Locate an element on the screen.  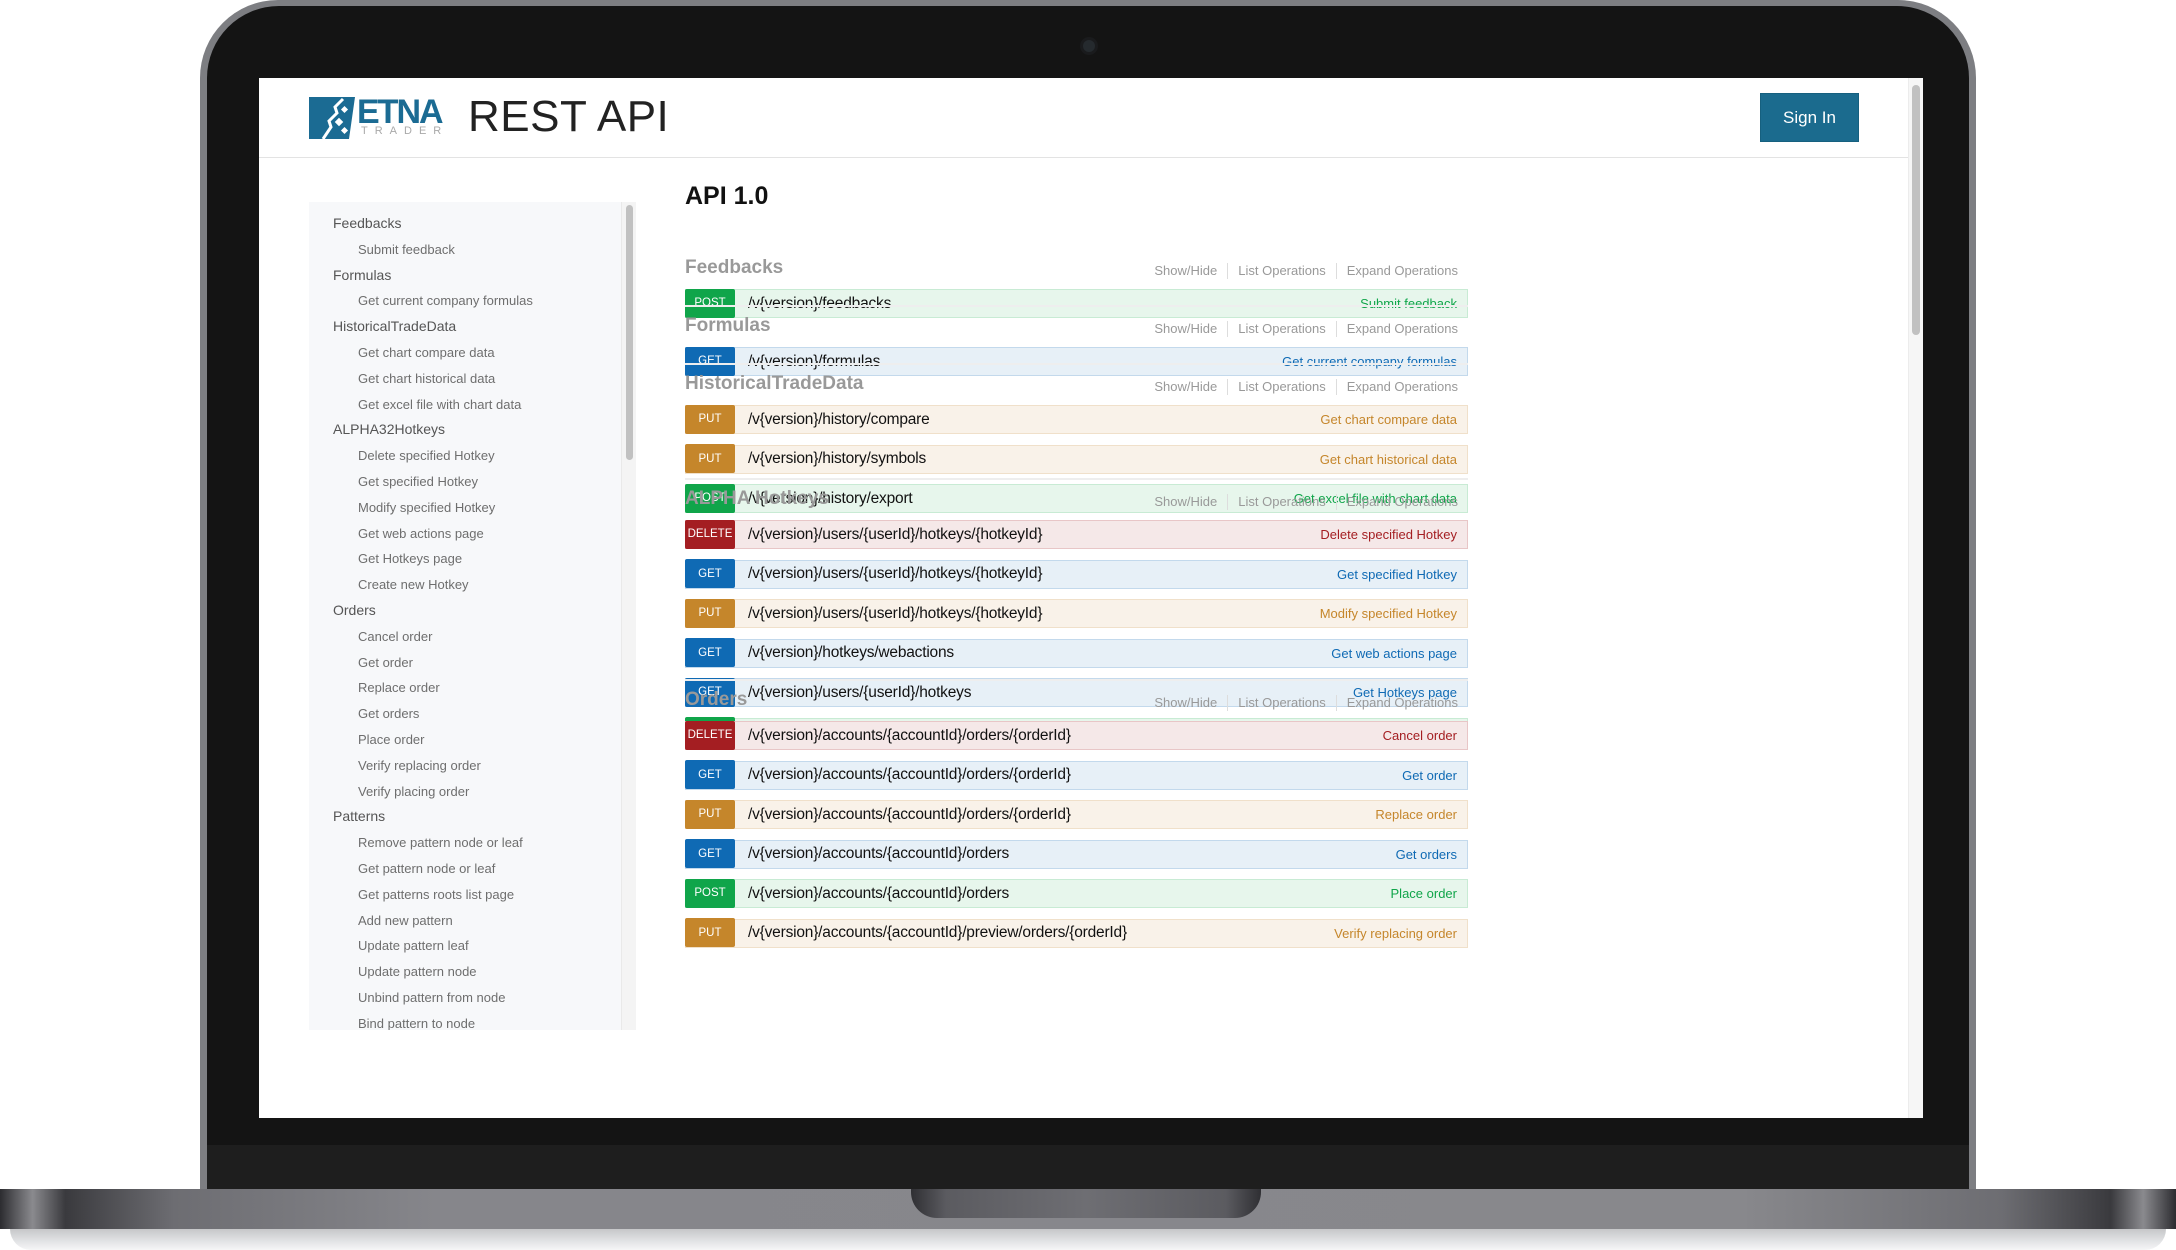
sign-in-button: Sign In is located at coordinates (1809, 117).